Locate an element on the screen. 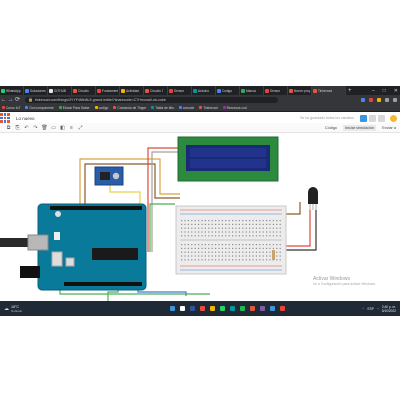 Image resolution: width=400 pixels, height=400 pixels. browser-tab: Nuevo proyecto is located at coordinates (300, 90).